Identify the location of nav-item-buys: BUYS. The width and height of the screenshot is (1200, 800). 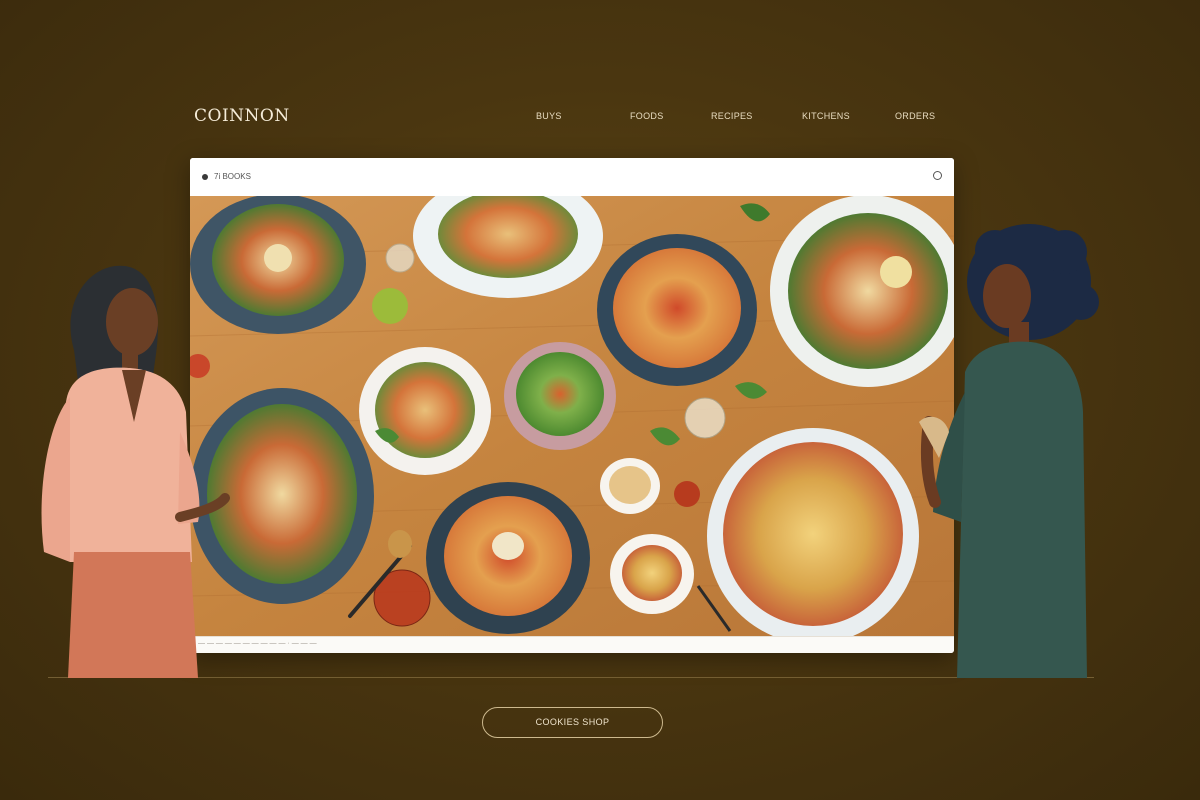
(549, 116).